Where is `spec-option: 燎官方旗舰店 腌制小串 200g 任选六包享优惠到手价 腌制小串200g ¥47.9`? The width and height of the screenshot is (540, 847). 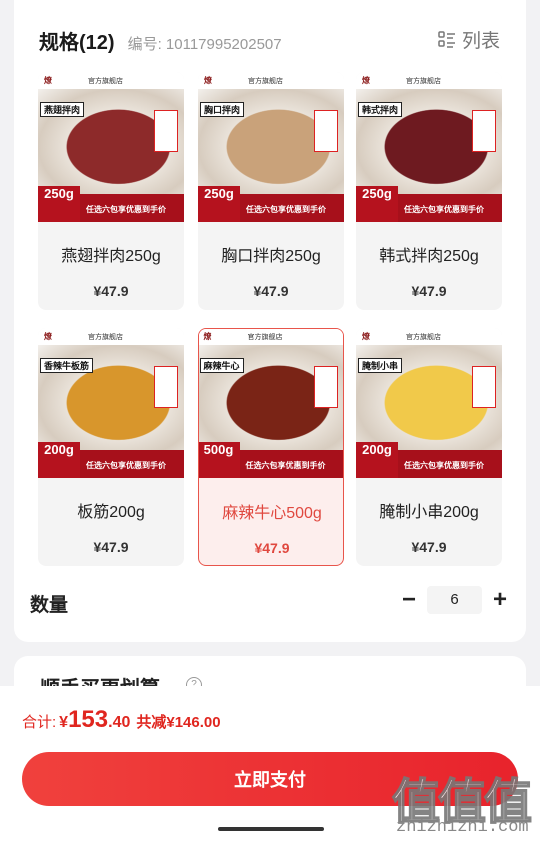
spec-option: 燎官方旗舰店 腌制小串 200g 任选六包享优惠到手价 腌制小串200g ¥47.9 is located at coordinates (429, 447).